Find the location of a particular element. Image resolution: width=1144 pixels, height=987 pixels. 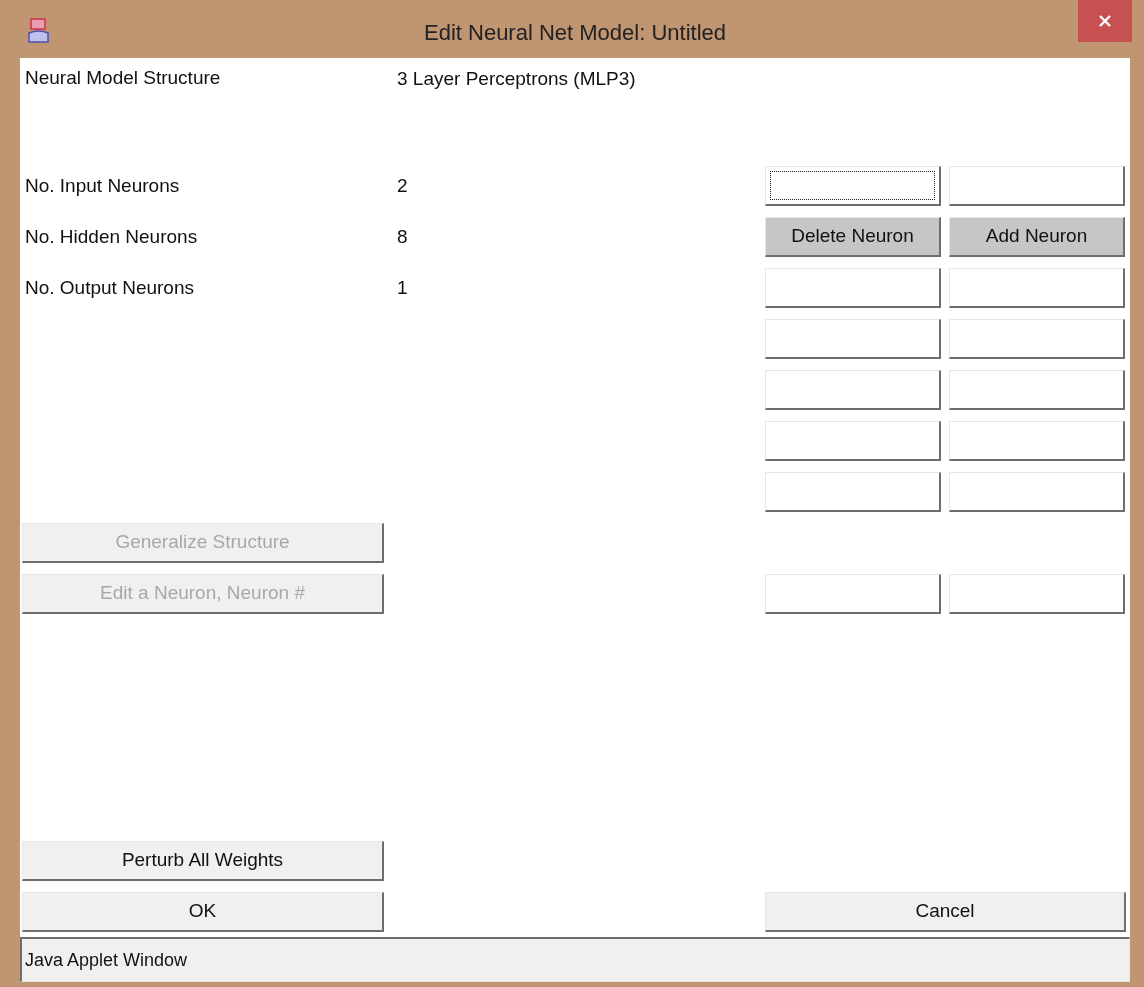

field-label: No. Hidden Neurons is located at coordinates (111, 236).